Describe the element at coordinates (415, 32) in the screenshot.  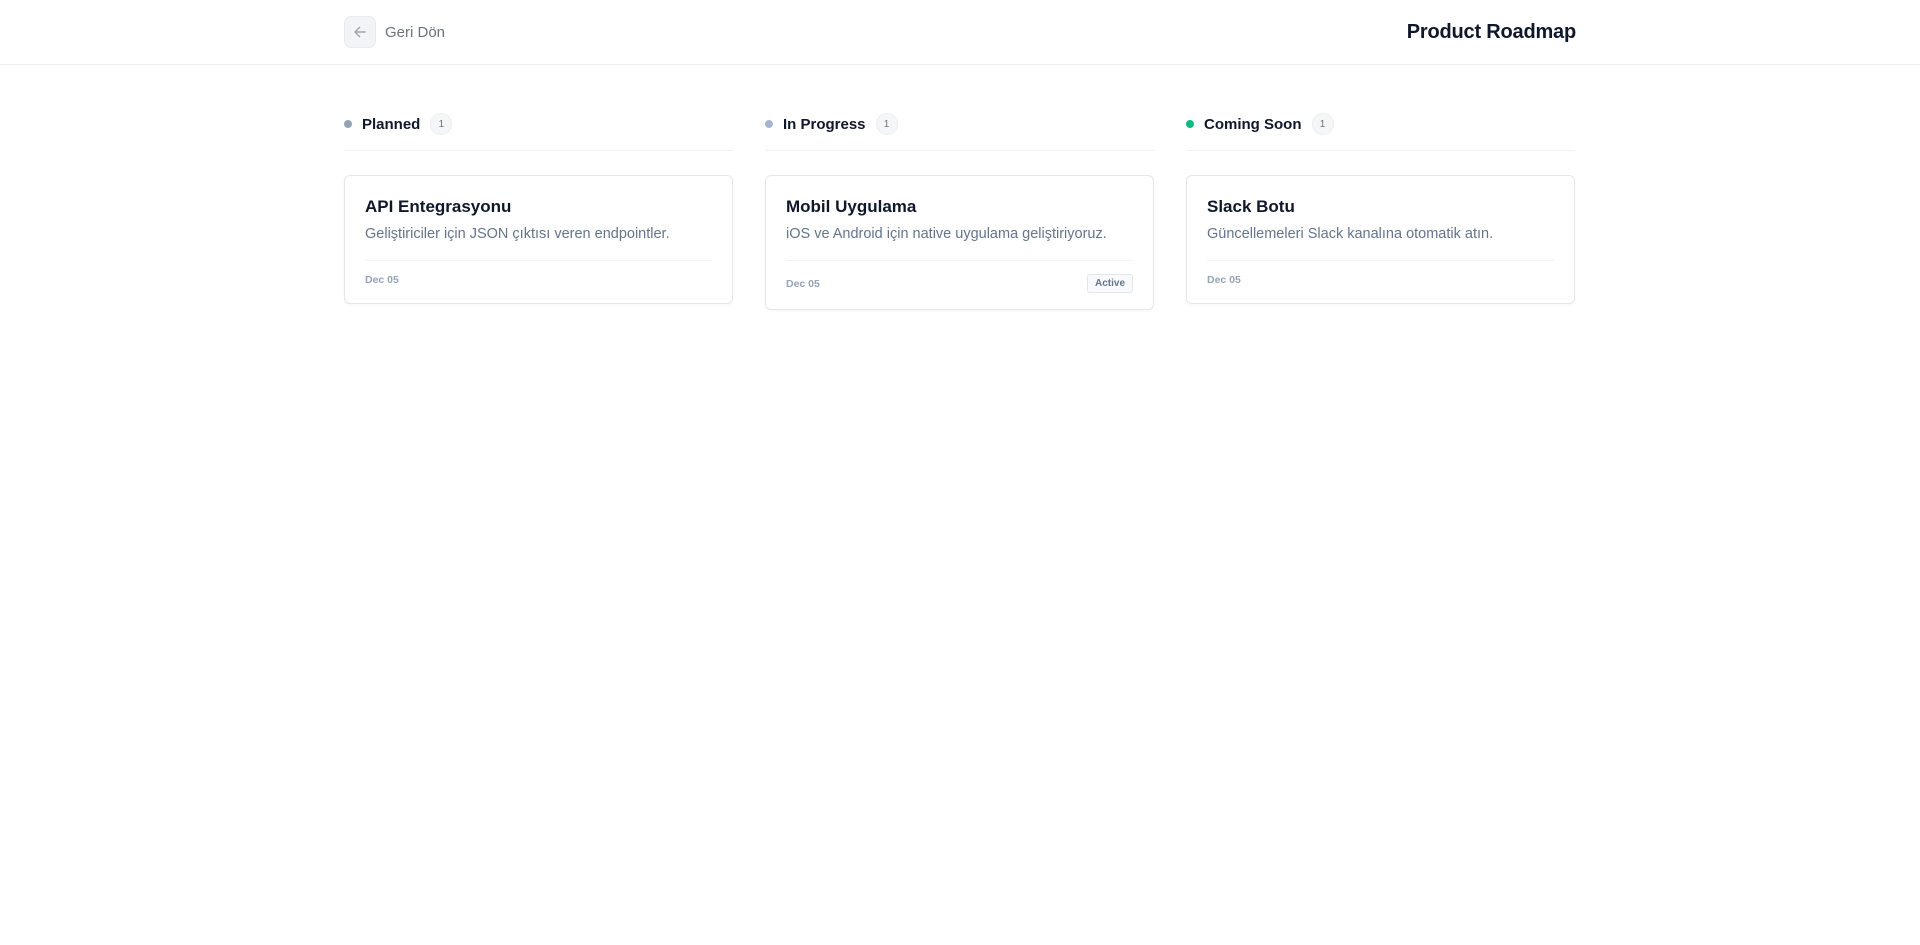
I see `back-label: Geri Dön` at that location.